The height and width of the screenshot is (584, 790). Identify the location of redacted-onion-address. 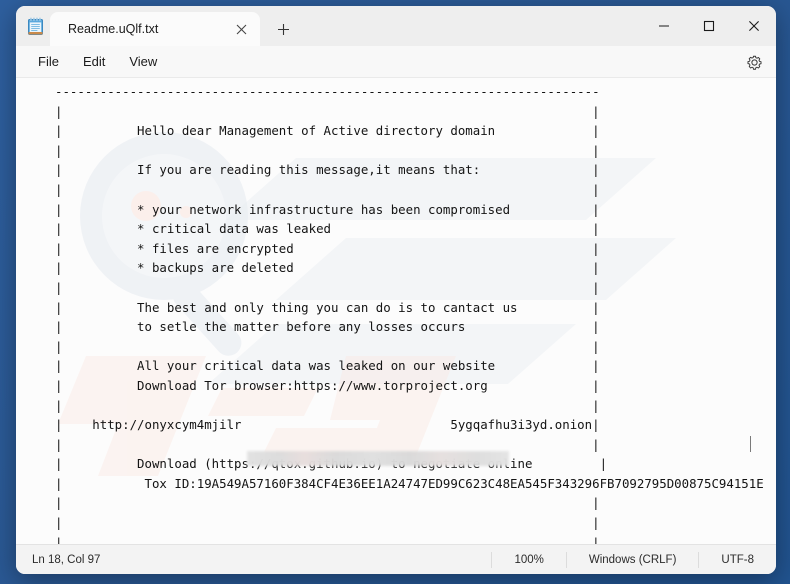
(378, 458).